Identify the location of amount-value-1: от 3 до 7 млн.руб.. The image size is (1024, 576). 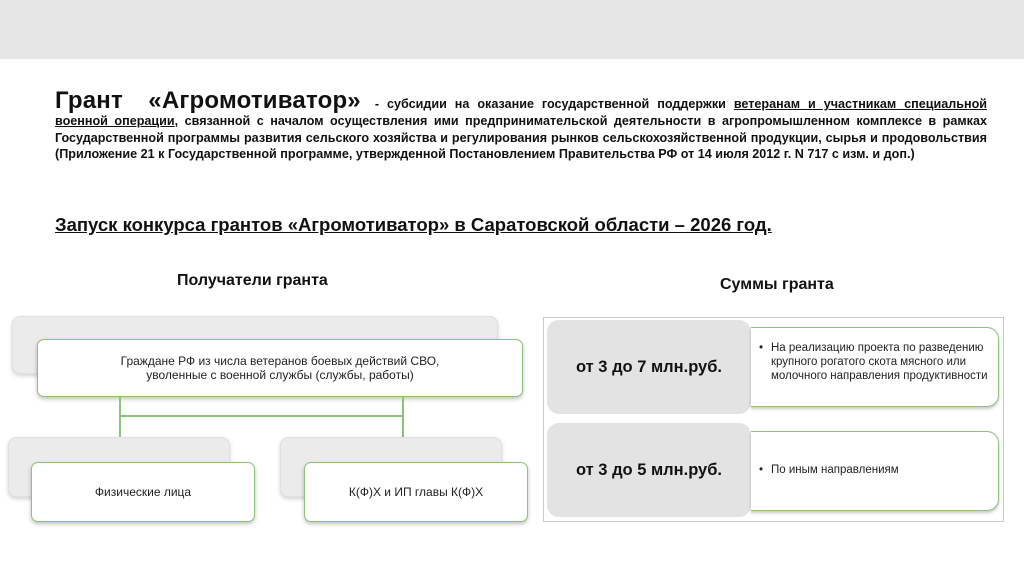
(649, 366).